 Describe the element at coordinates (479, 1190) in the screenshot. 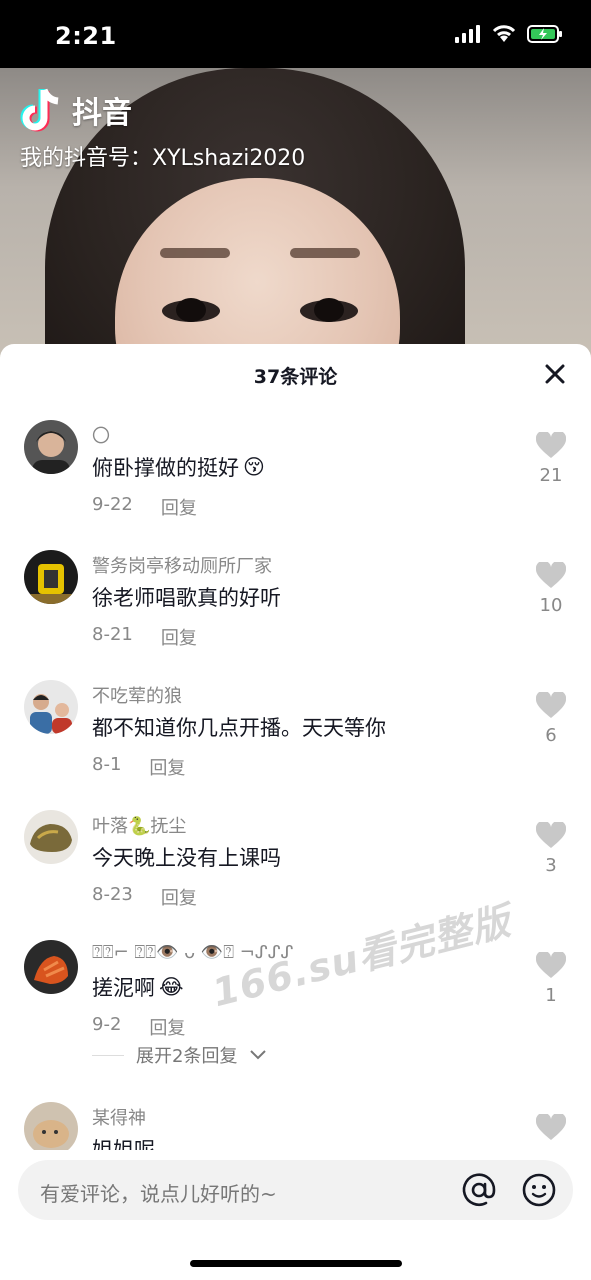

I see `at-mention-icon` at that location.